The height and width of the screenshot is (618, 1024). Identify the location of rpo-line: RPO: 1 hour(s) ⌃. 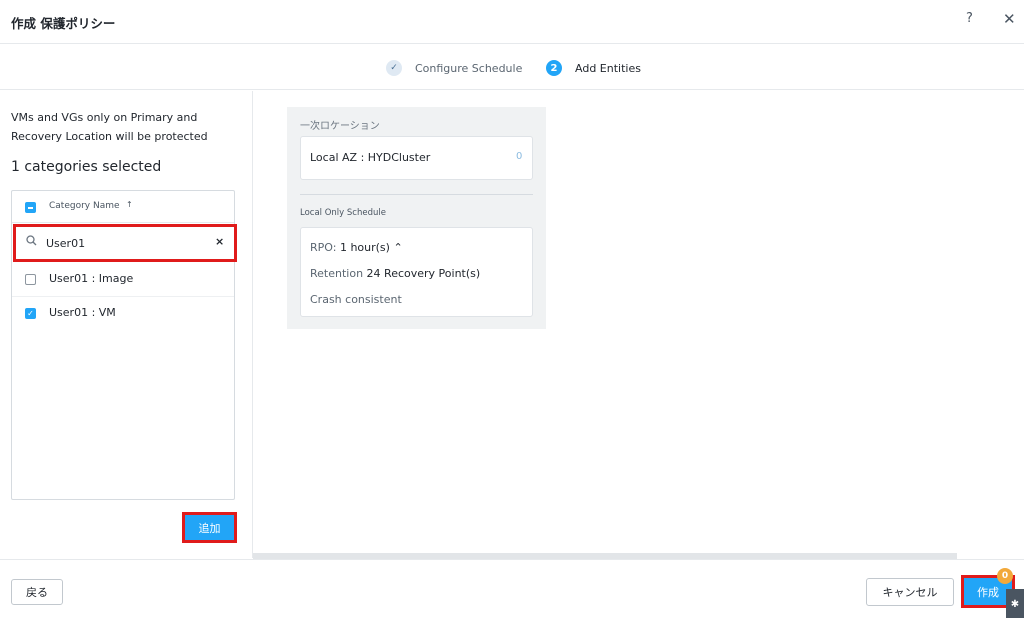
(356, 247).